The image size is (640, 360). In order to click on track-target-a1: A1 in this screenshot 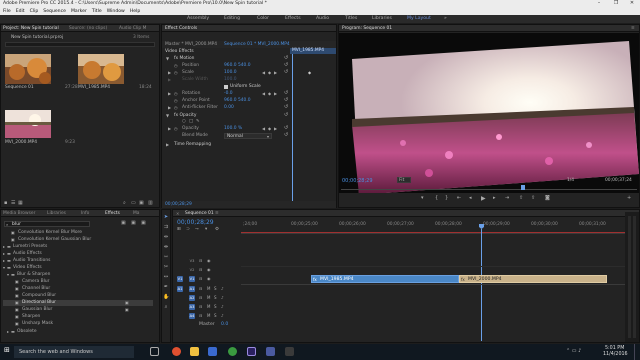, I will do `click(192, 289)`.